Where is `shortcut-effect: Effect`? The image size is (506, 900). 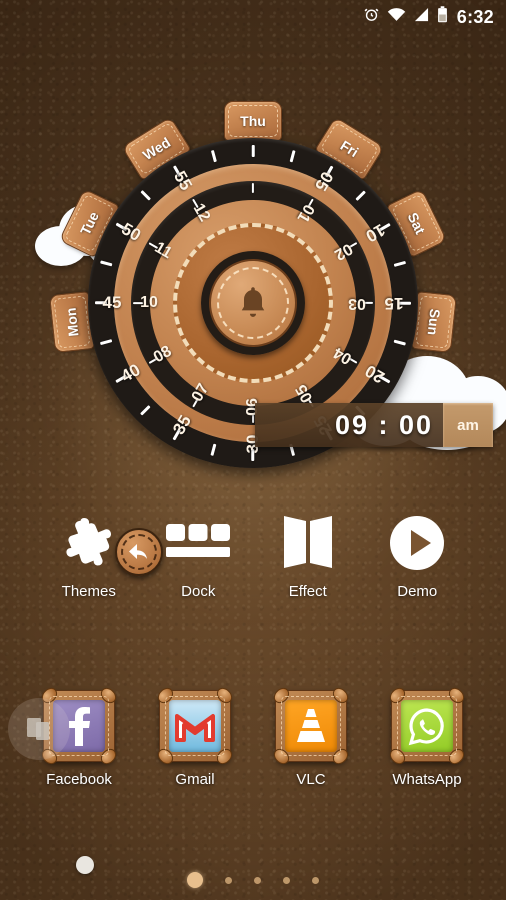
shortcut-effect: Effect is located at coordinates (308, 557).